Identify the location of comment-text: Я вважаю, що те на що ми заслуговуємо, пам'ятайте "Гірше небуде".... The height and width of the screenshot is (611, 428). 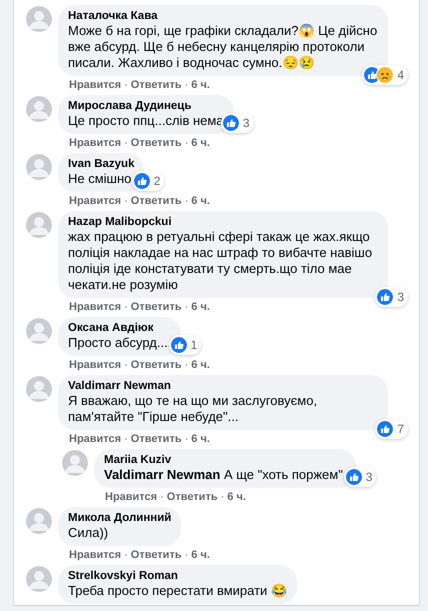
(193, 409).